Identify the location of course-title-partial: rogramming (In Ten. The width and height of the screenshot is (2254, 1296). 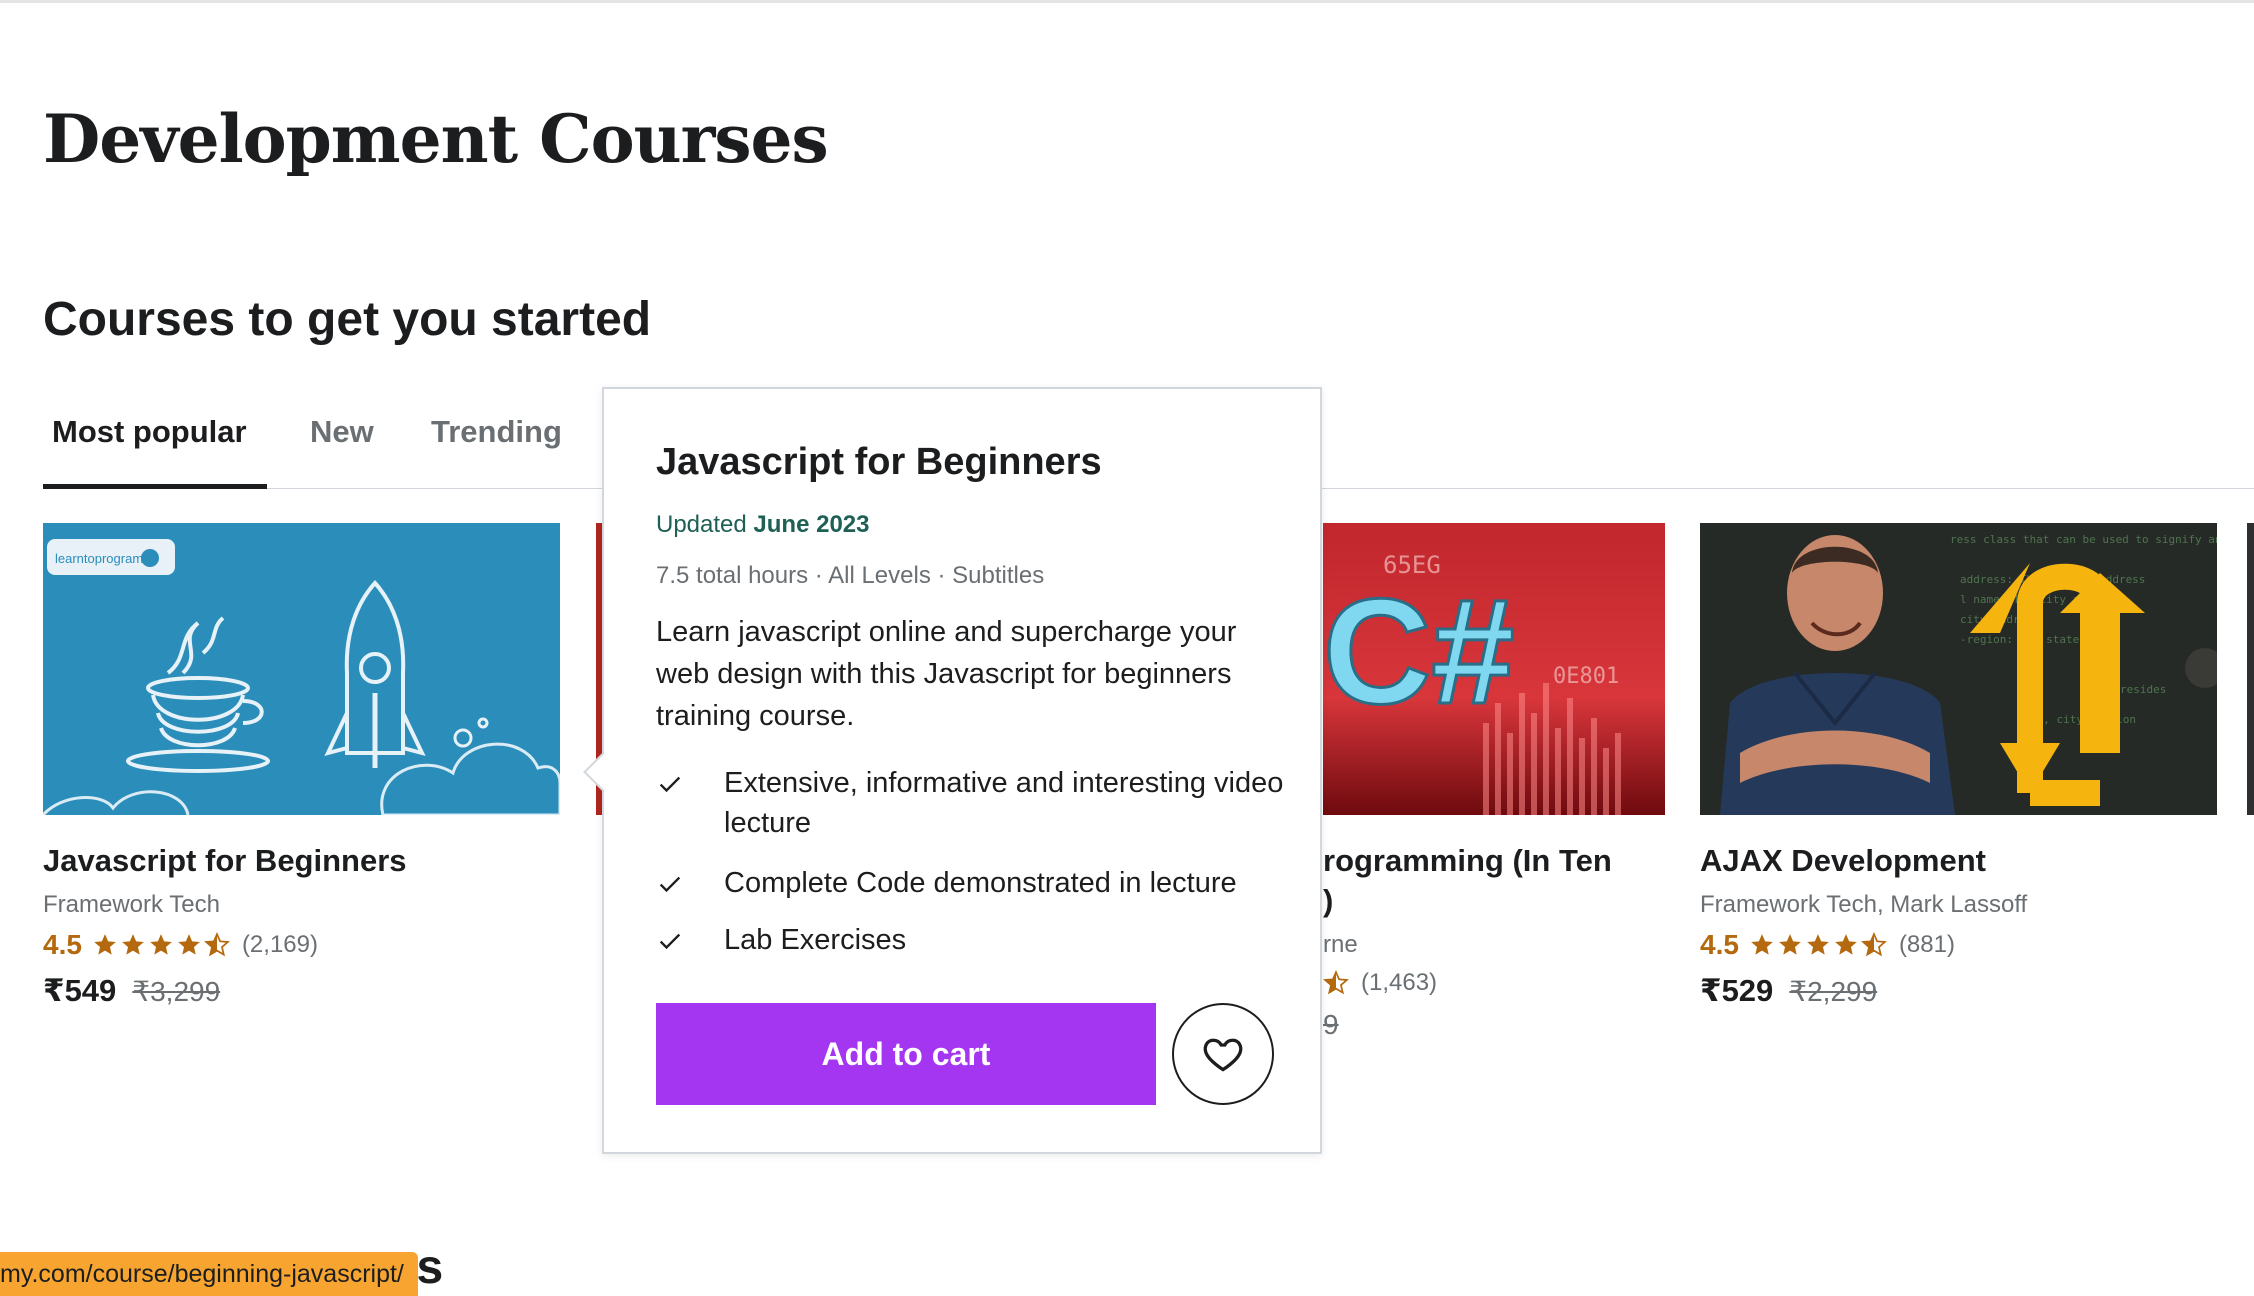
(1494, 861).